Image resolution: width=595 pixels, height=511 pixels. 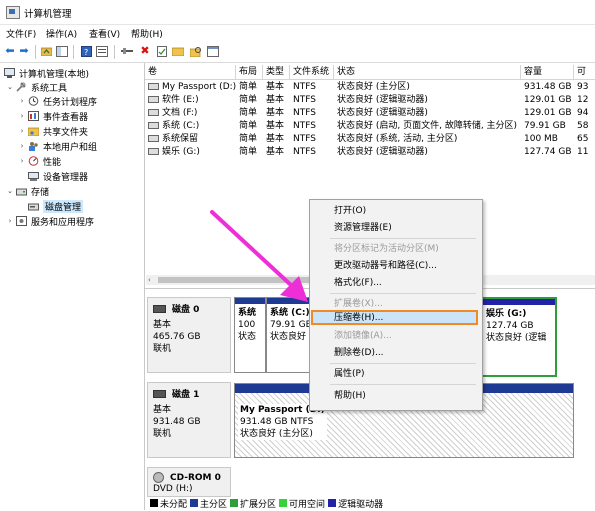 I want to click on tree-item-task-scheduler: › 任务计划程序, so click(x=57, y=101).